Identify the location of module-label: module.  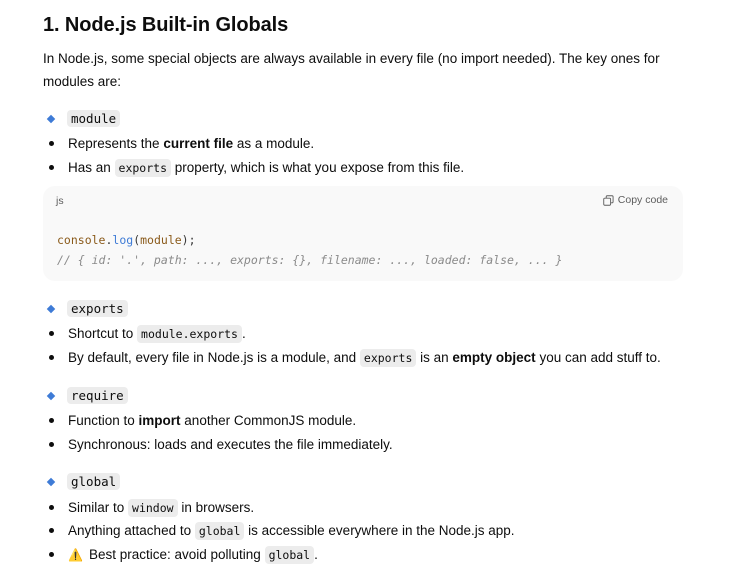
(94, 118).